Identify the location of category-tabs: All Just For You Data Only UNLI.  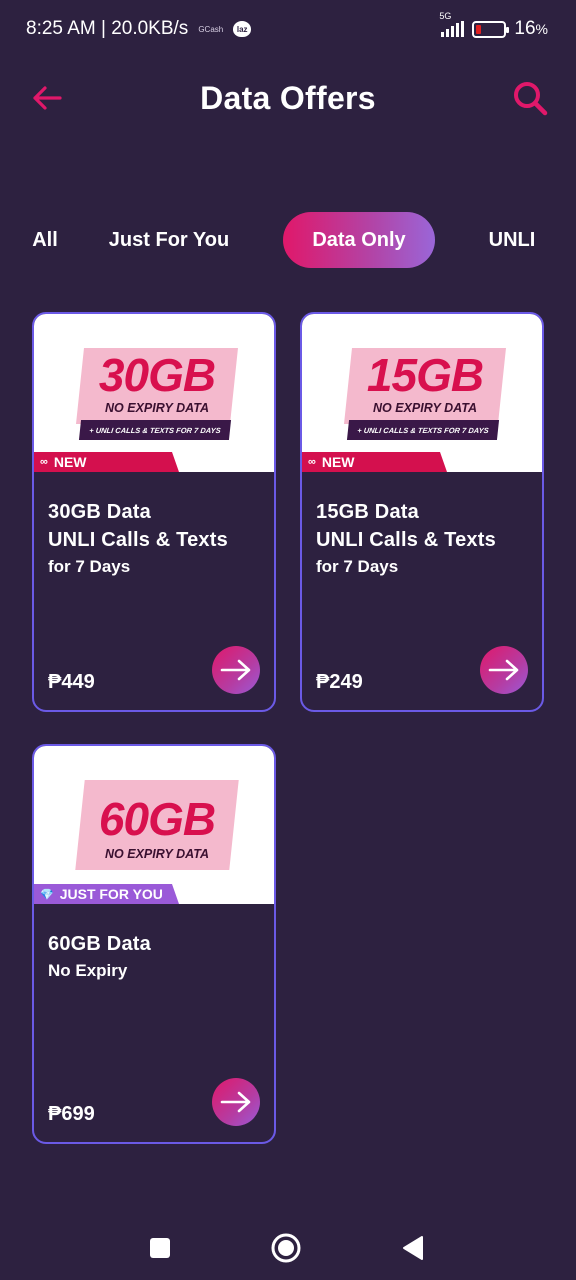
(288, 241).